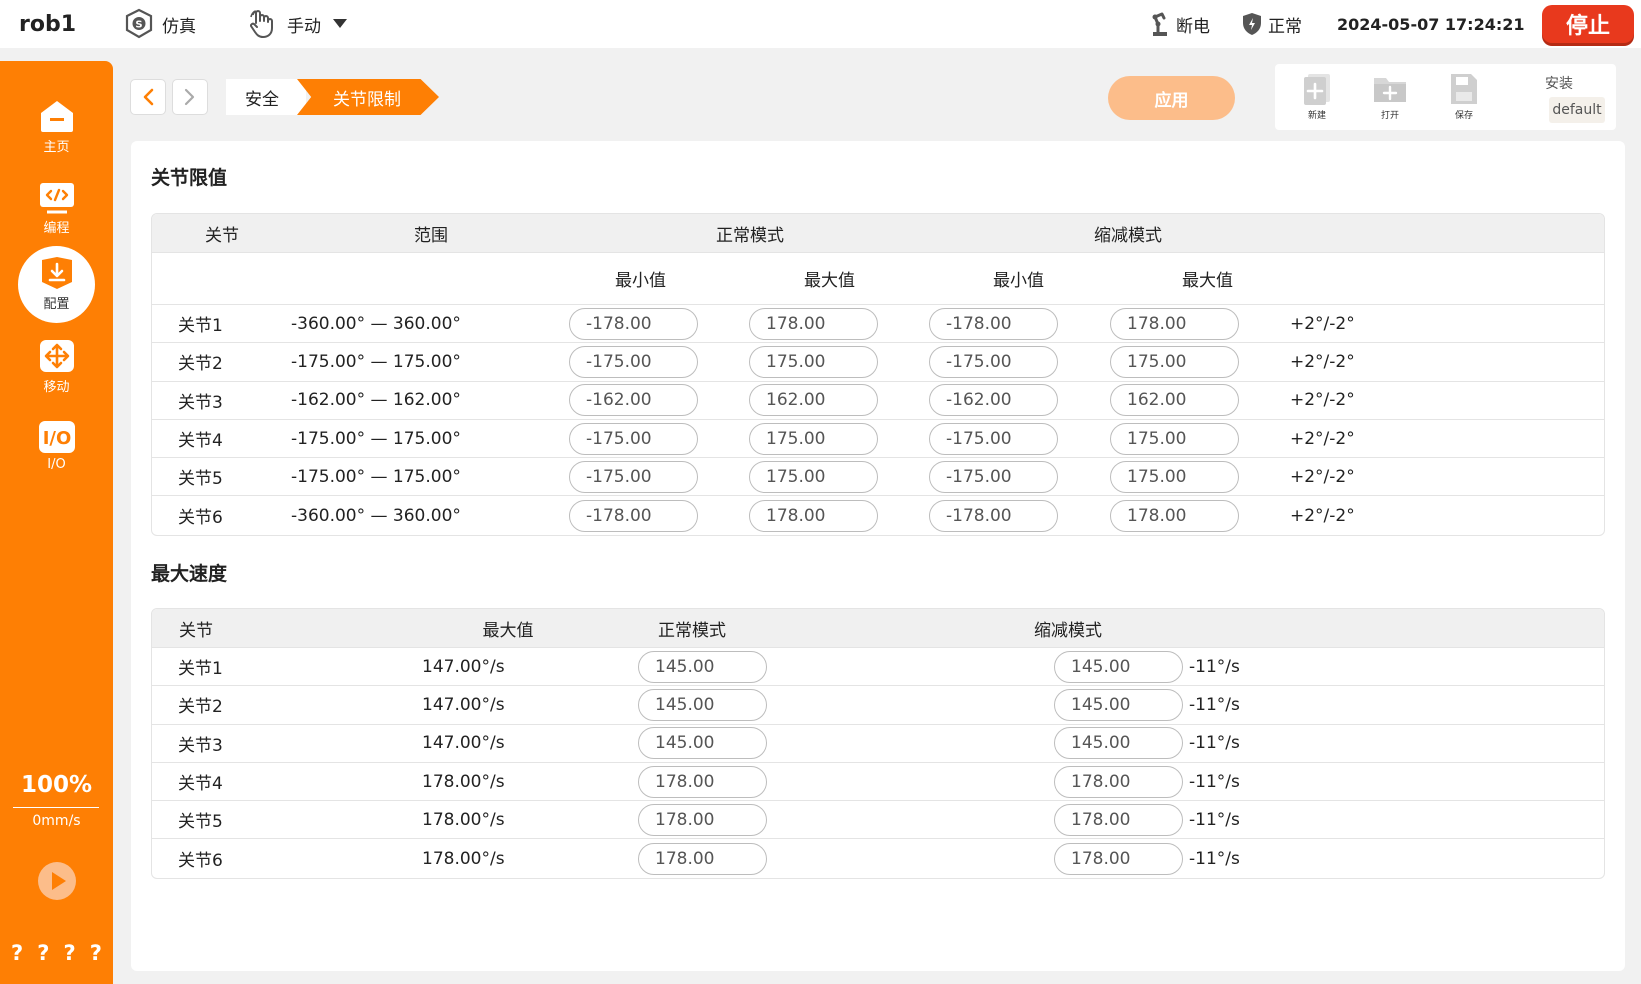  I want to click on table-header-row: 关节 最大值 正常模式 缩减模式, so click(878, 628).